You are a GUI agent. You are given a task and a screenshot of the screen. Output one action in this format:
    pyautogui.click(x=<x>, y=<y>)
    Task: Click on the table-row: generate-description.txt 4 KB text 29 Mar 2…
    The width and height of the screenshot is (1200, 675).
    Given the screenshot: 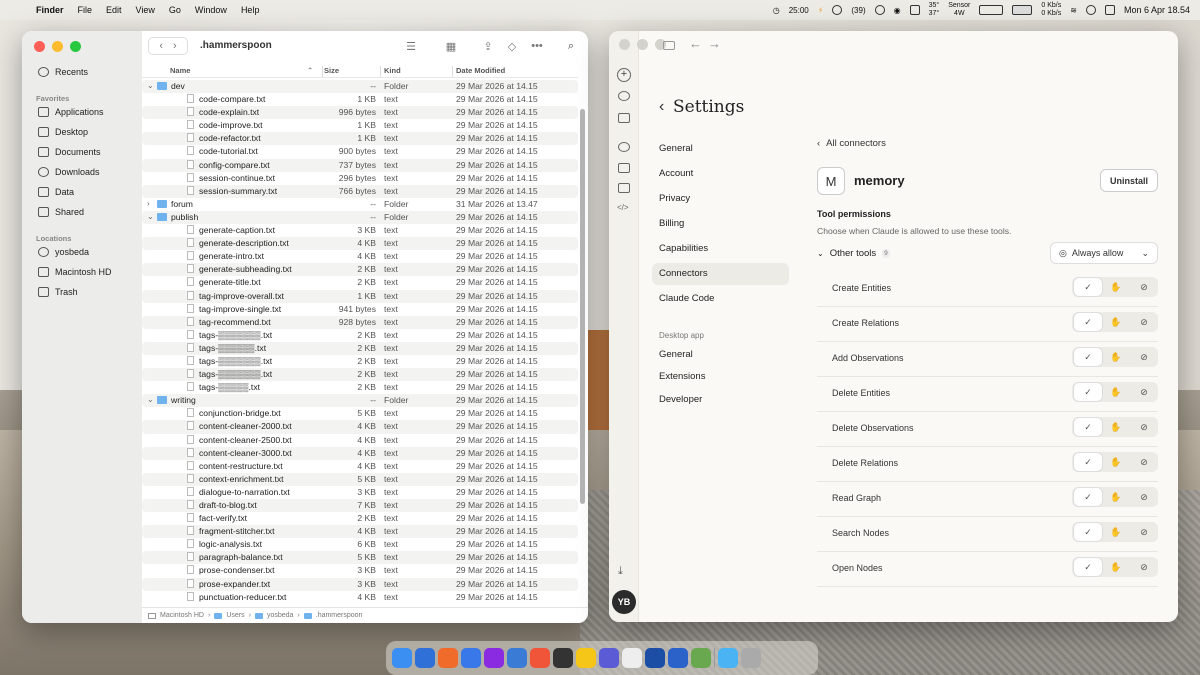 What is the action you would take?
    pyautogui.click(x=360, y=244)
    